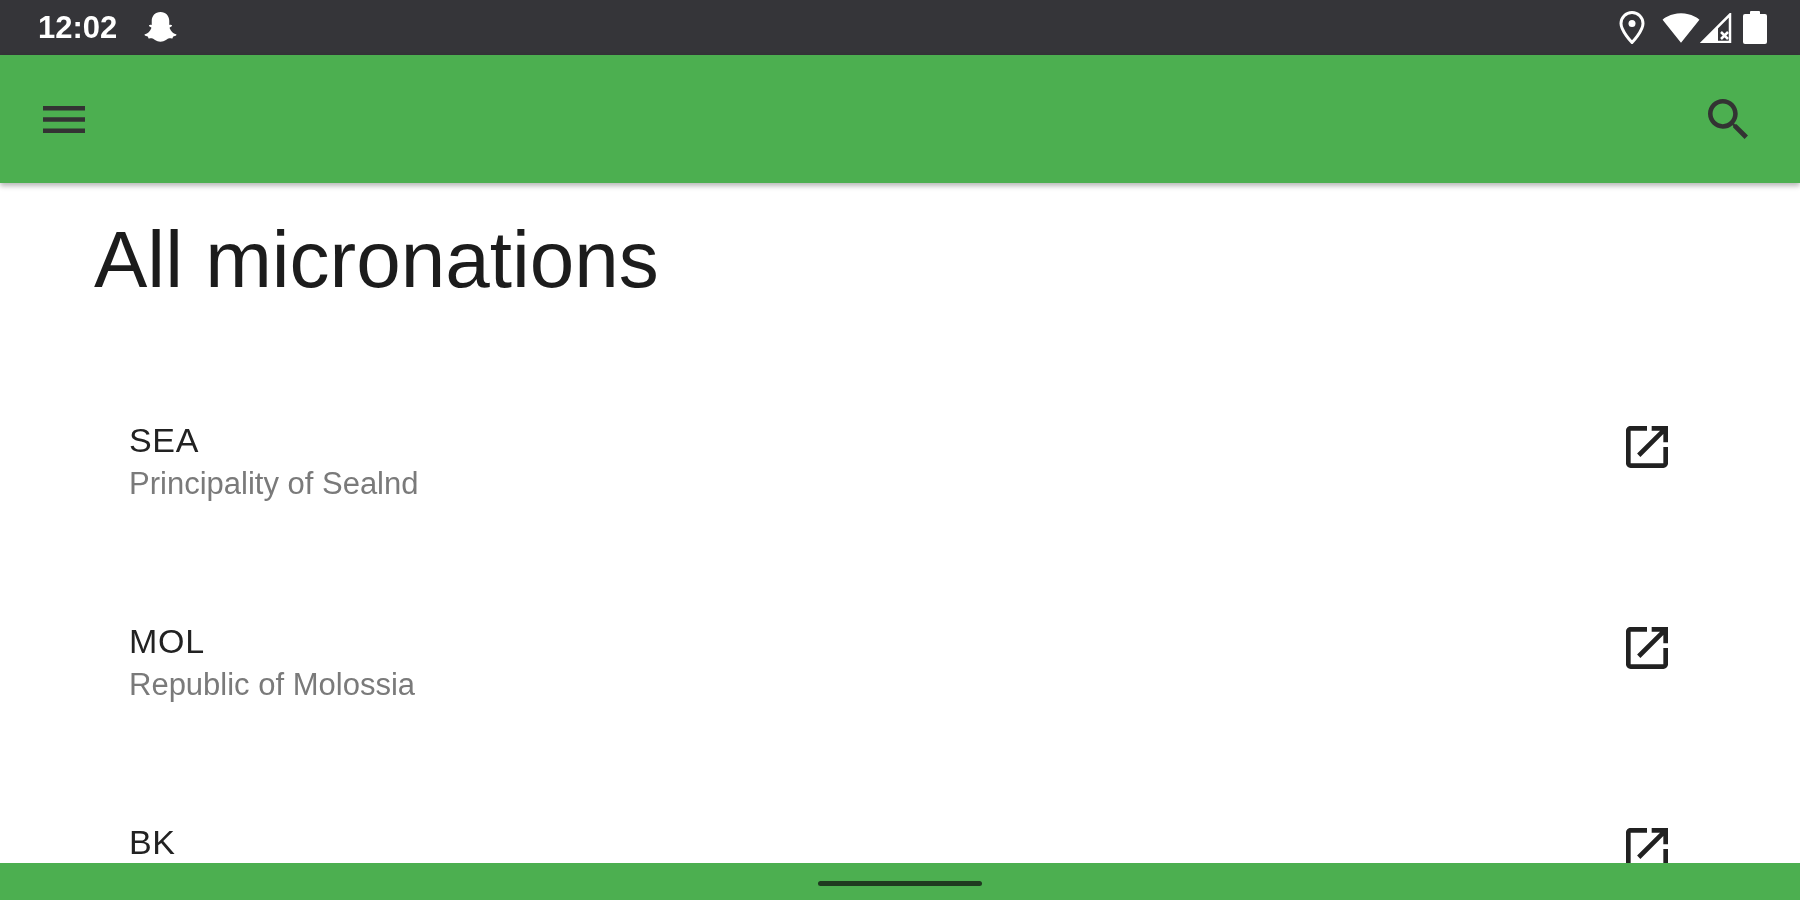 The image size is (1800, 900). I want to click on micronation-code: BK, so click(152, 842).